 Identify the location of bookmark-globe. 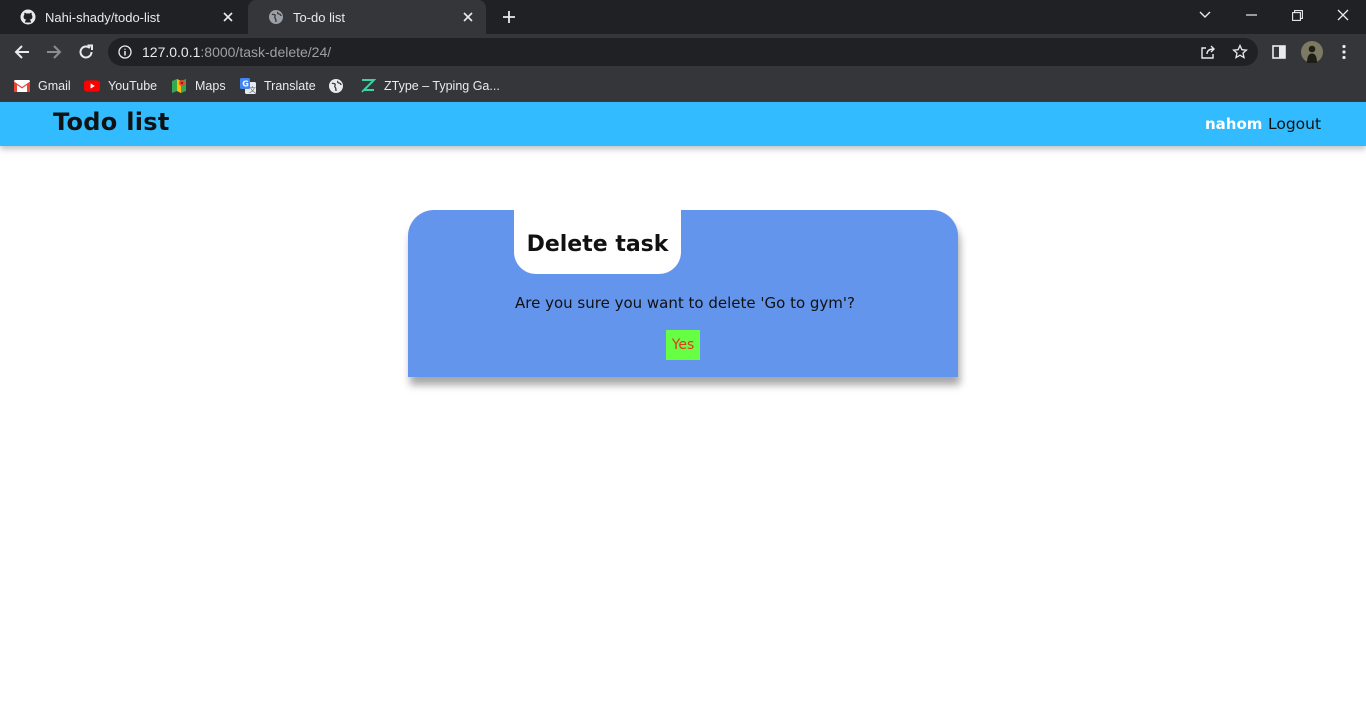
(340, 86).